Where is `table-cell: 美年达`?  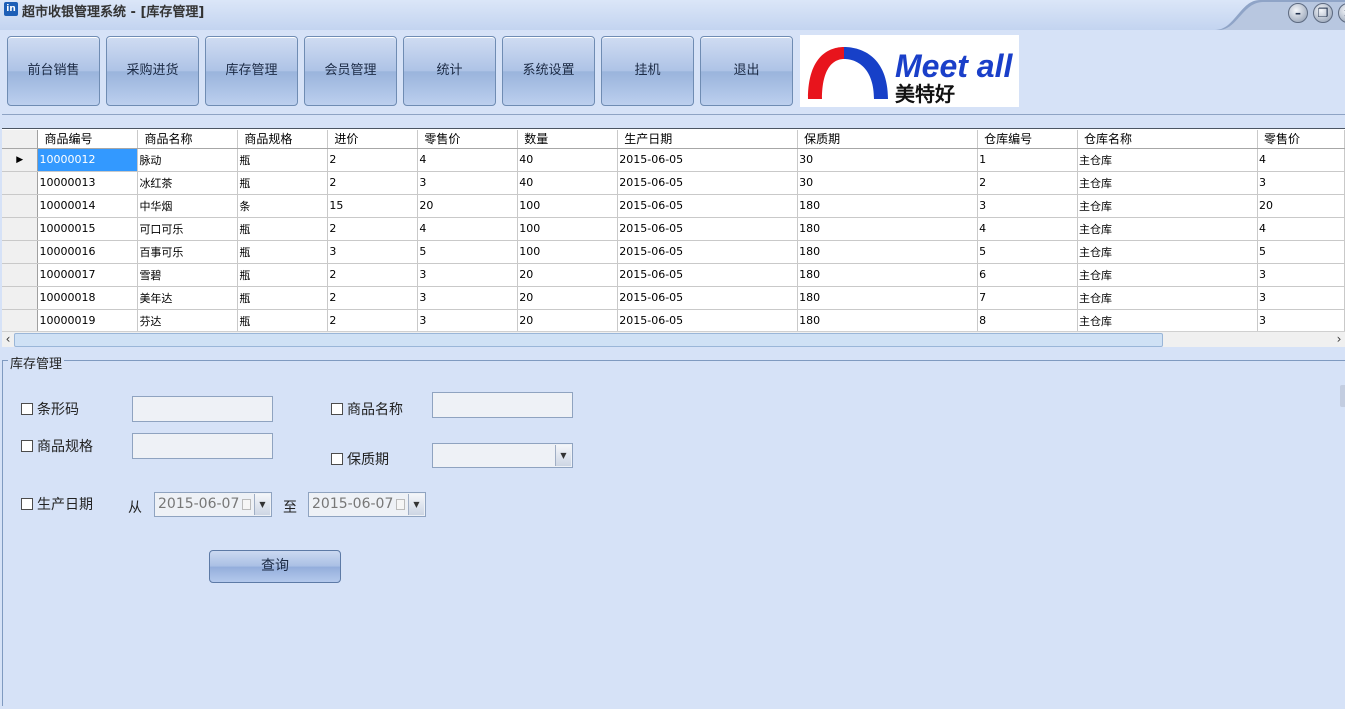
table-cell: 美年达 is located at coordinates (188, 298).